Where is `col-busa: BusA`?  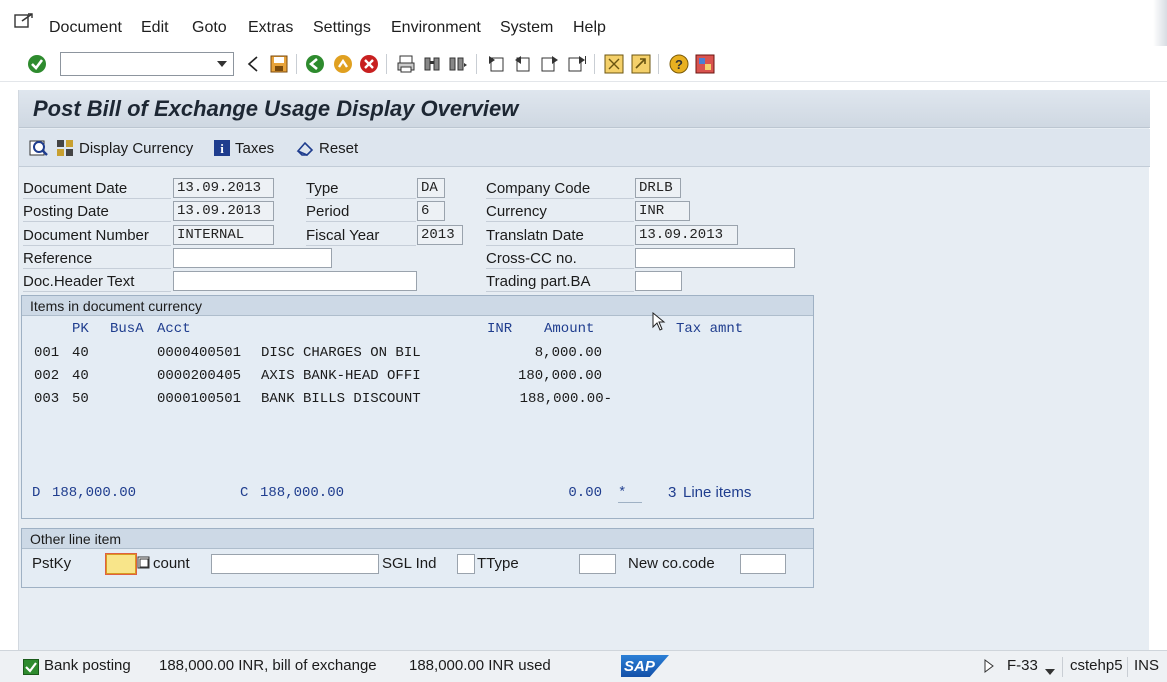
col-busa: BusA is located at coordinates (127, 329).